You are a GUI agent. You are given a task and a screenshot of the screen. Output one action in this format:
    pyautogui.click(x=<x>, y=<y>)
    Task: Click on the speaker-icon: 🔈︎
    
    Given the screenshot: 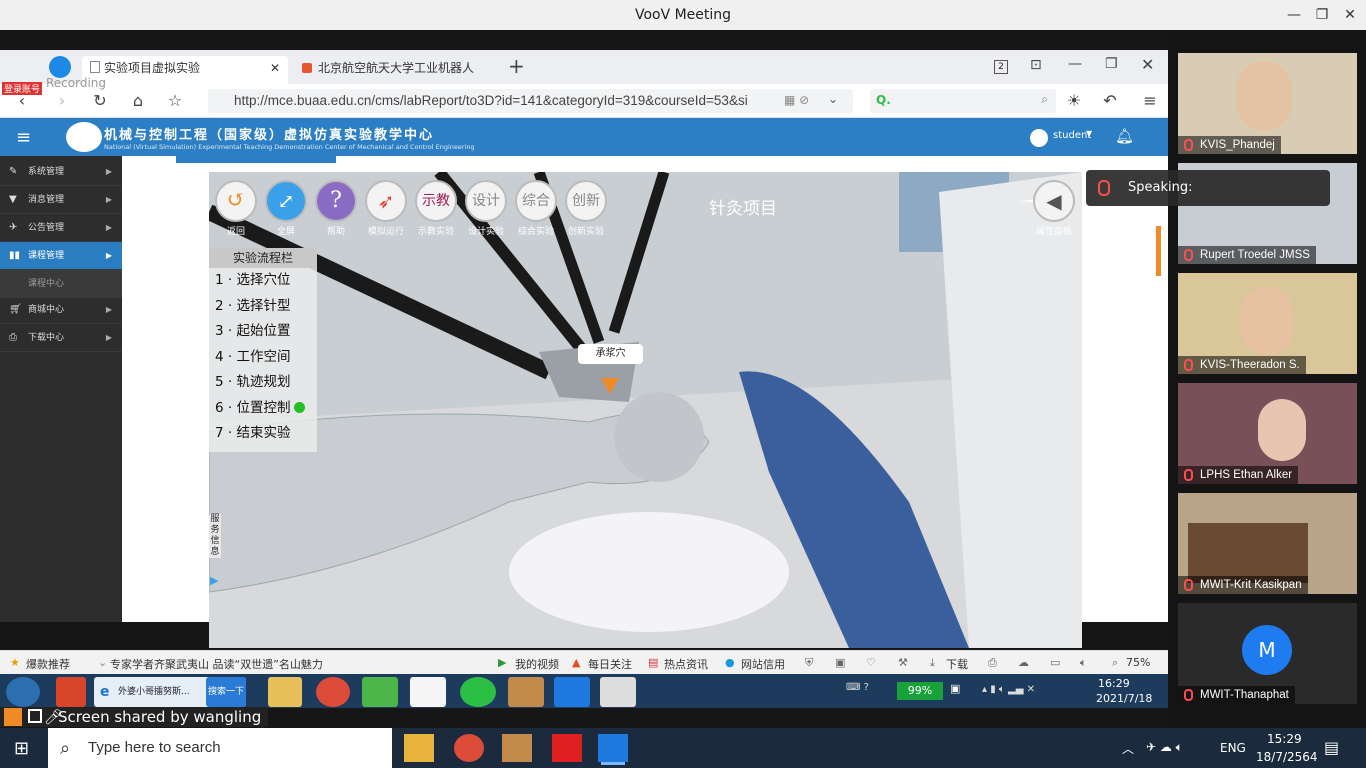 What is the action you would take?
    pyautogui.click(x=1083, y=663)
    